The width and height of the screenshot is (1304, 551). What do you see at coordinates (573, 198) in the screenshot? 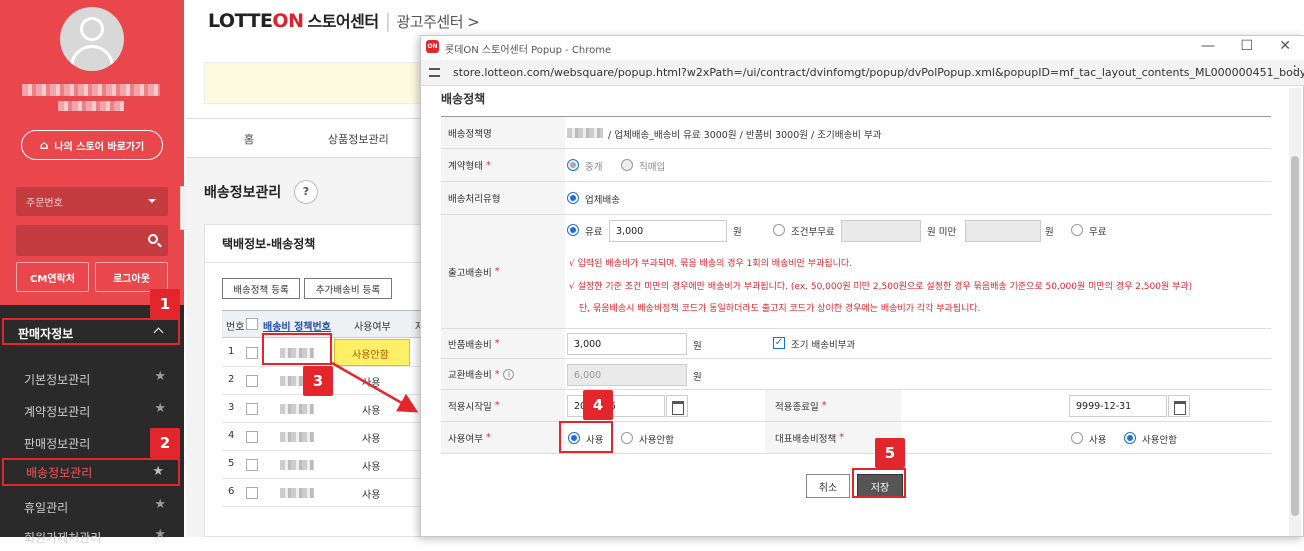
I see `radio-vendor-delivery` at bounding box center [573, 198].